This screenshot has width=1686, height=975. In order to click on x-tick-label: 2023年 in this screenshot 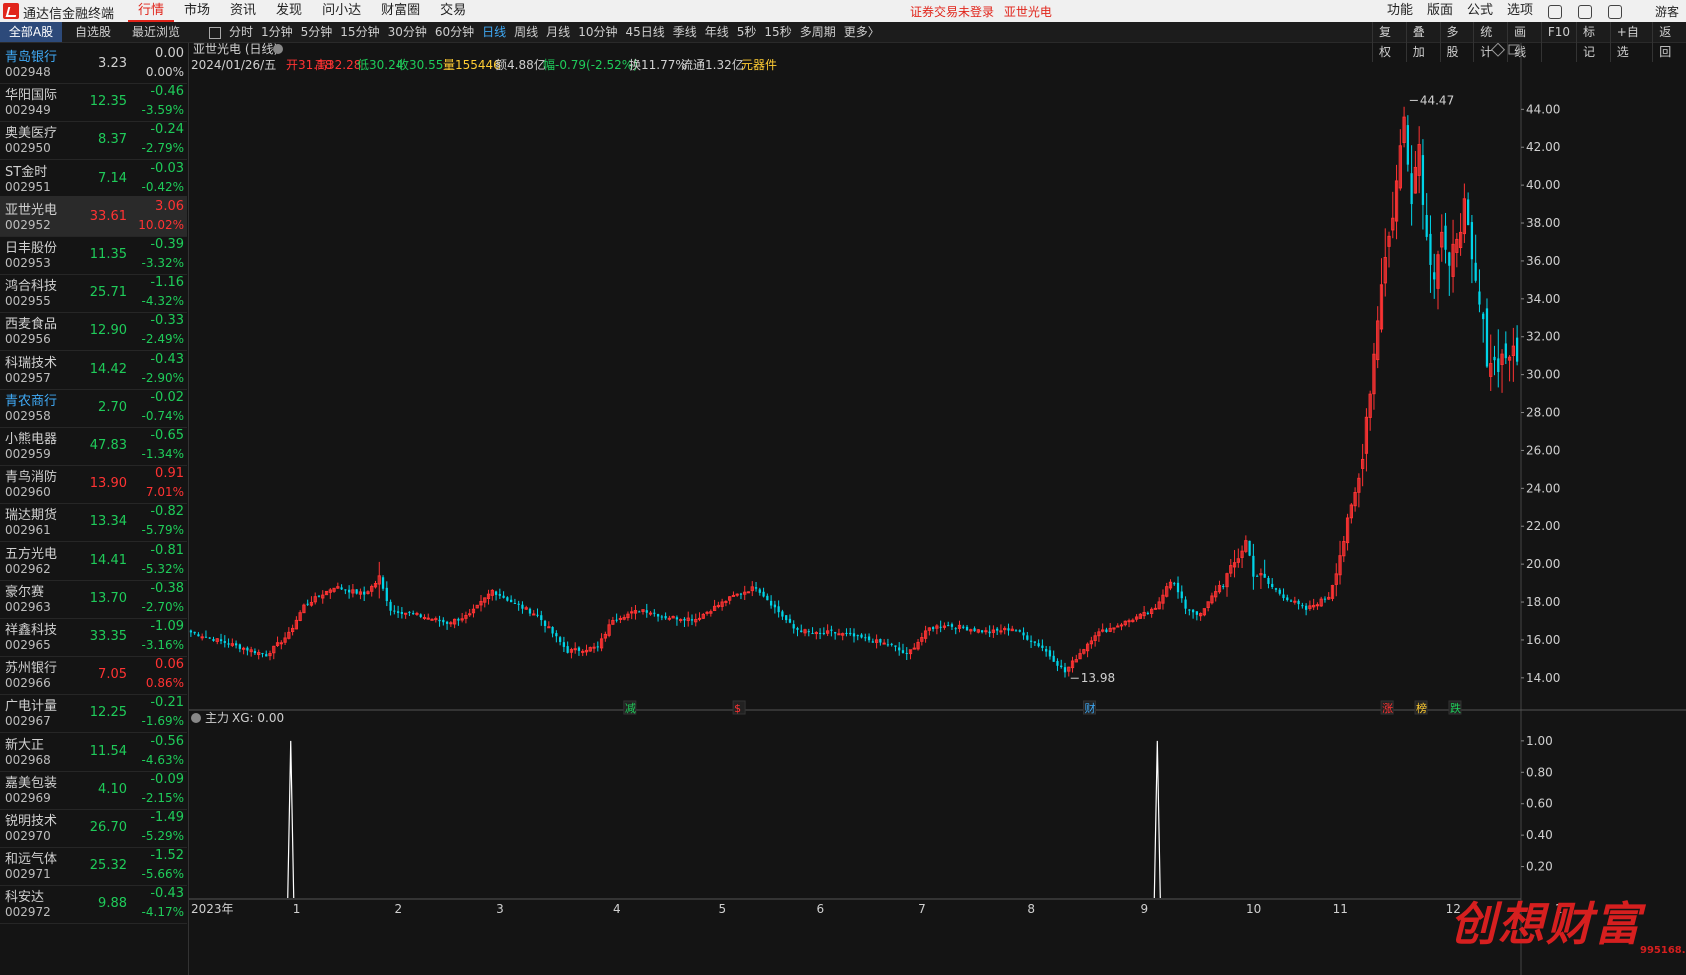, I will do `click(212, 909)`.